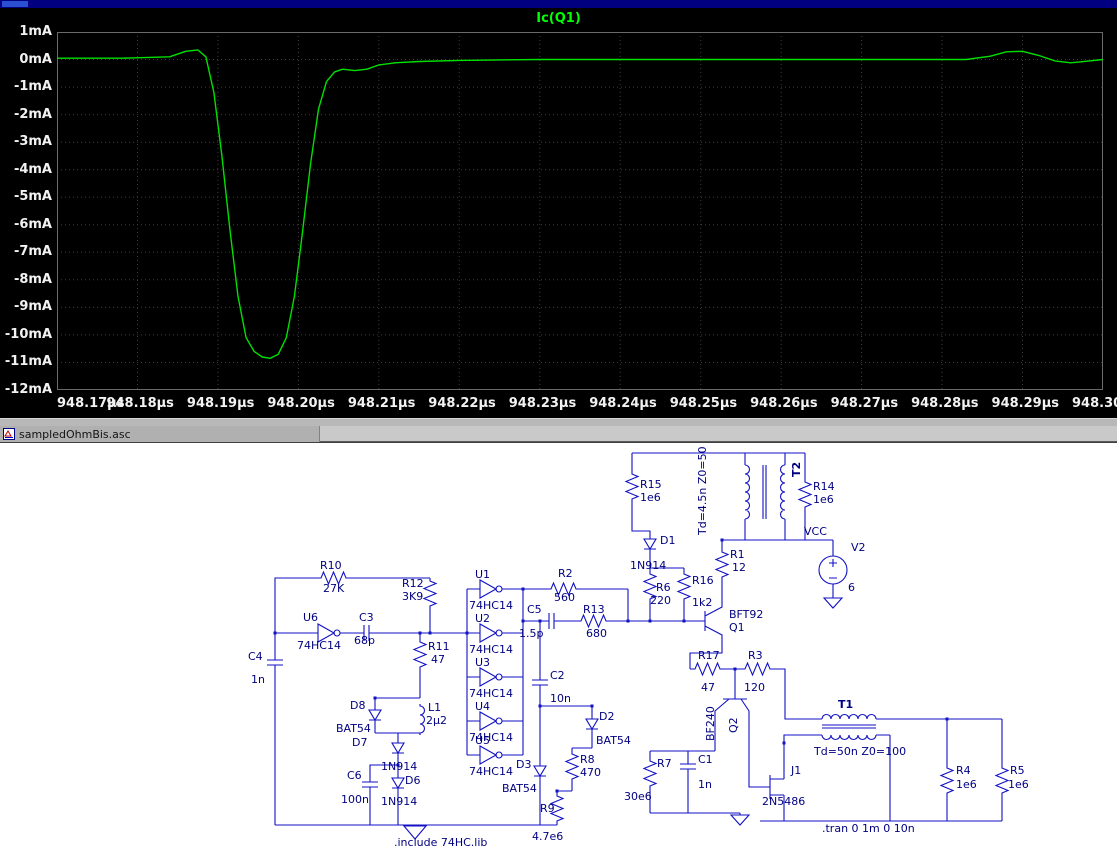  Describe the element at coordinates (709, 655) in the screenshot. I see `component-ref: R17` at that location.